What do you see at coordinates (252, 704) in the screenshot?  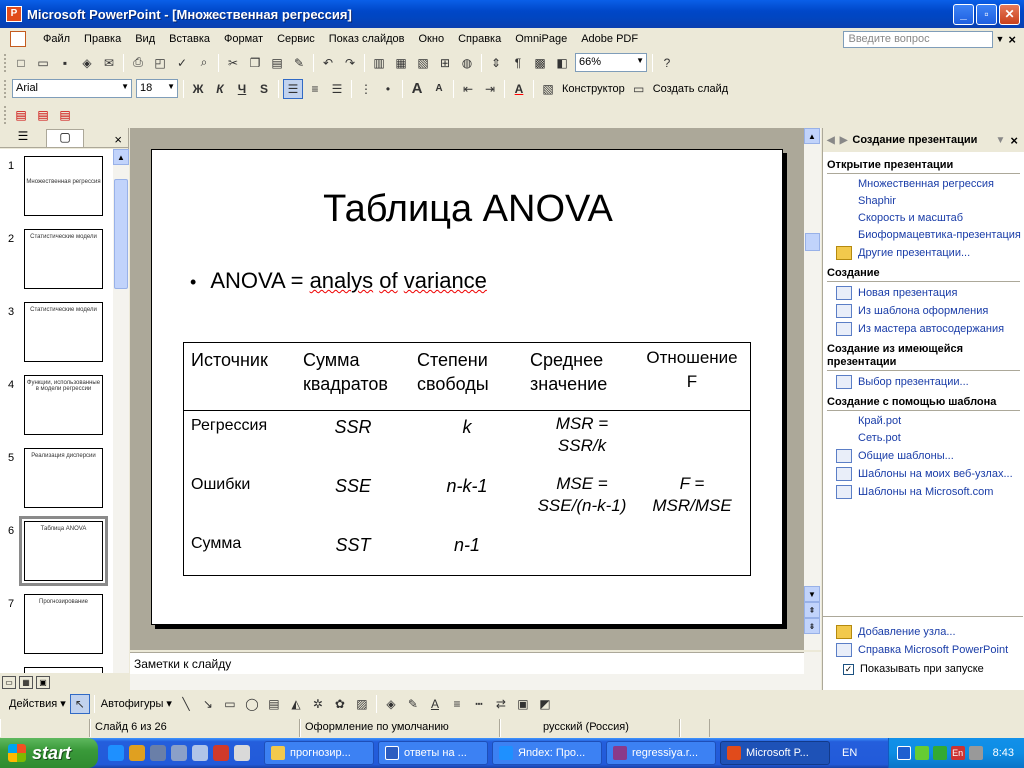 I see `oval-icon: ◯` at bounding box center [252, 704].